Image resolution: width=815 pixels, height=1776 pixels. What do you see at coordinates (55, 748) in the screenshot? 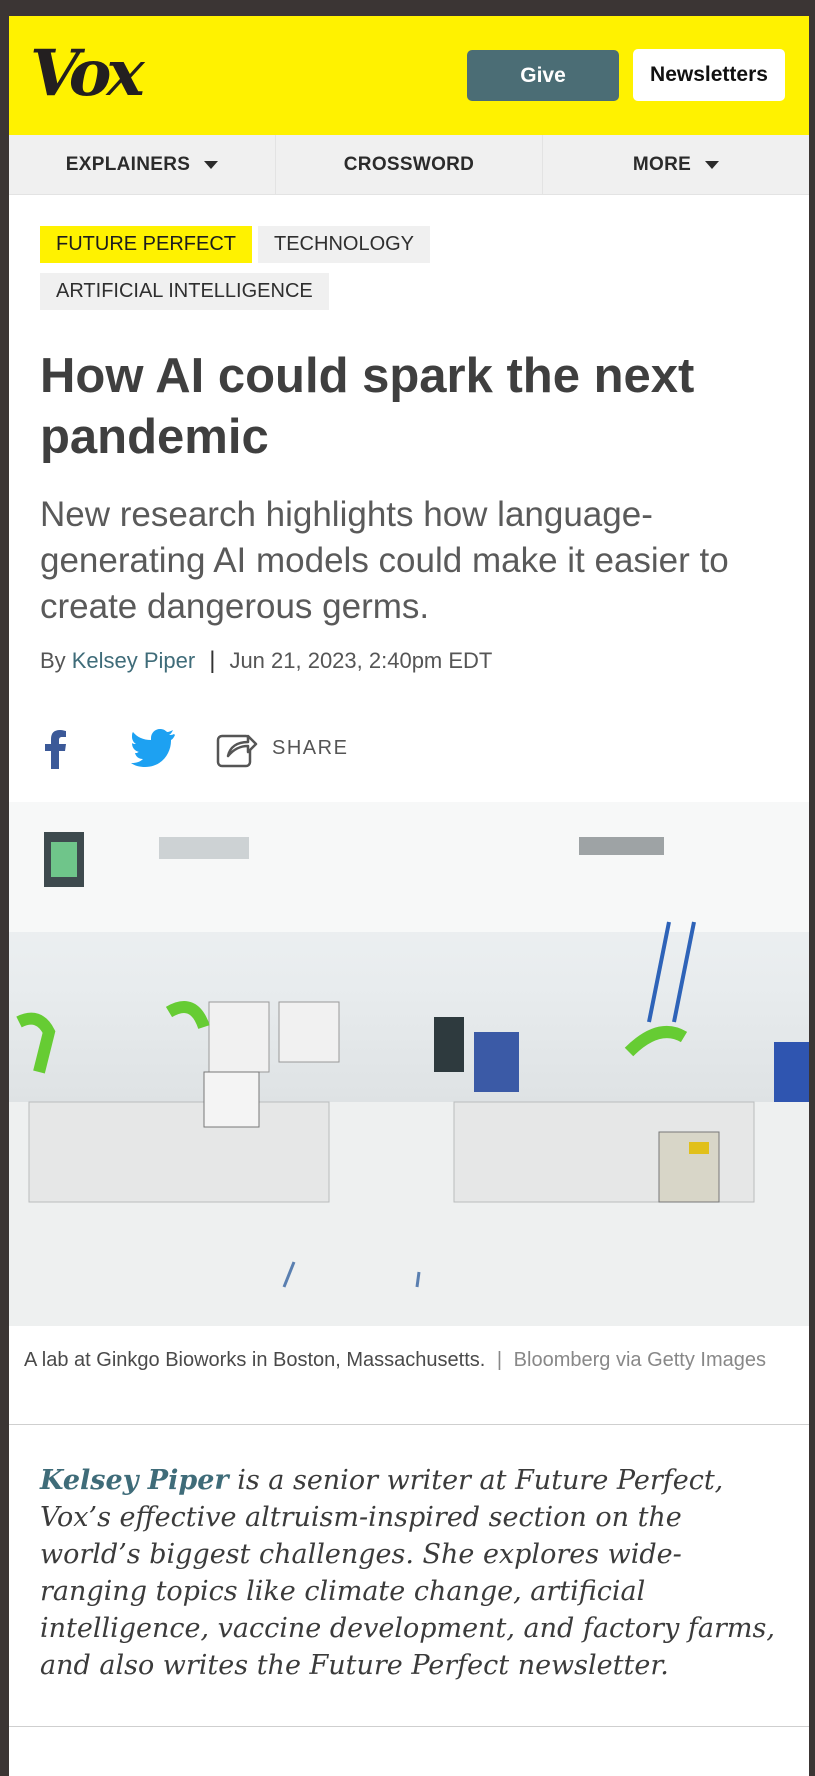
I see `facebook-icon` at bounding box center [55, 748].